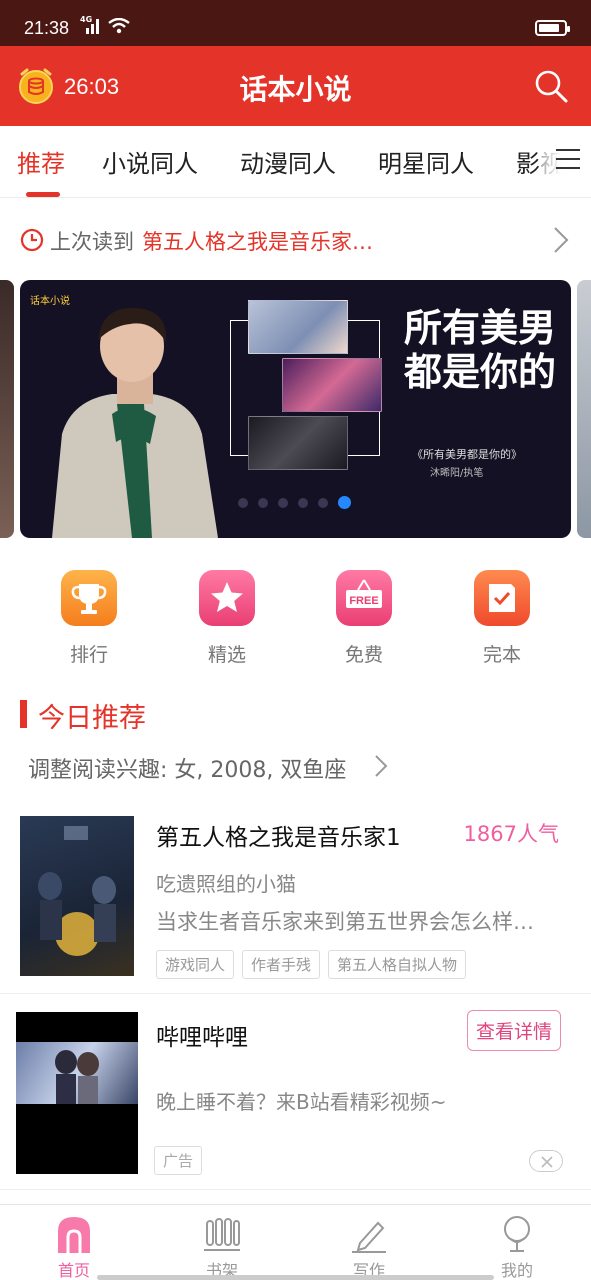  I want to click on tab-anime-fanfic: 动漫同人, so click(288, 161).